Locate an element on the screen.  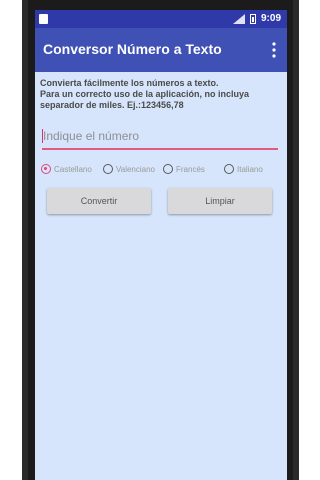
language-radio-group: Castellano Valenciano Francés Italiano is located at coordinates (164, 172).